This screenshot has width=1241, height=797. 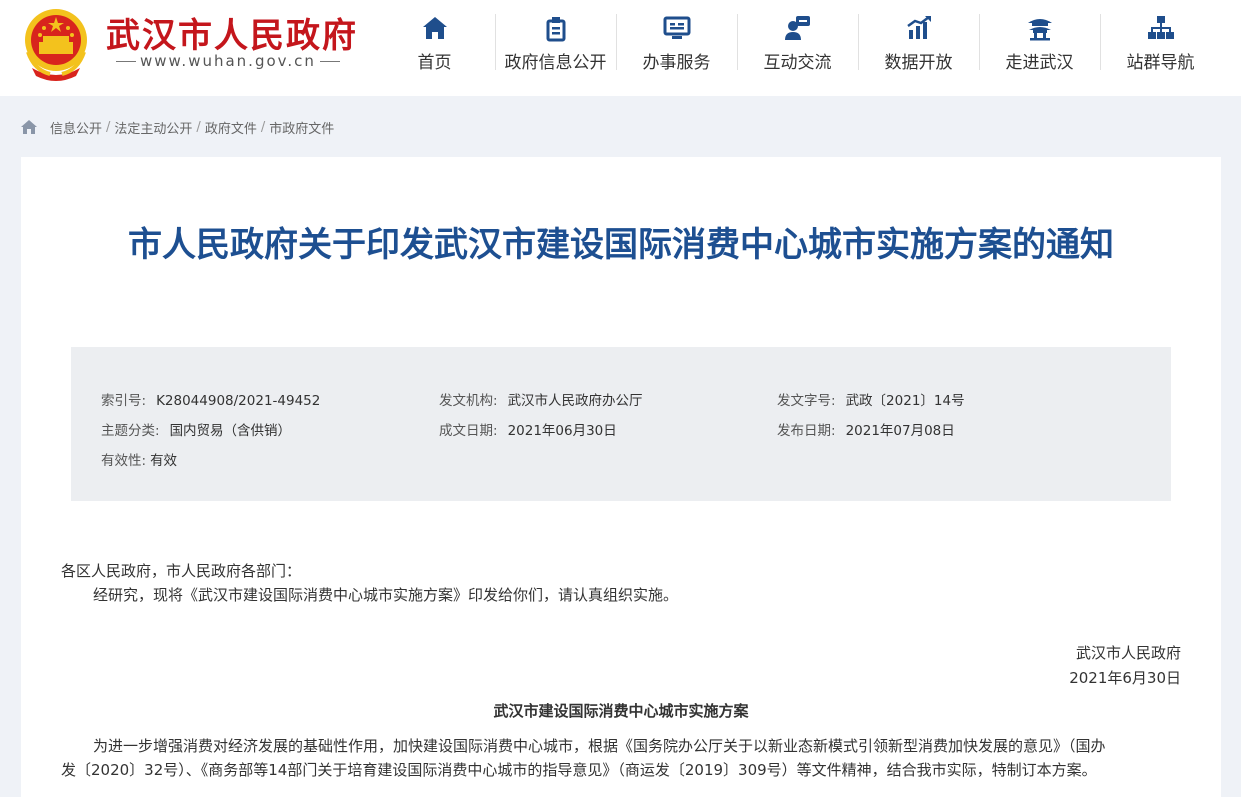 What do you see at coordinates (434, 63) in the screenshot?
I see `nav-label: 首页` at bounding box center [434, 63].